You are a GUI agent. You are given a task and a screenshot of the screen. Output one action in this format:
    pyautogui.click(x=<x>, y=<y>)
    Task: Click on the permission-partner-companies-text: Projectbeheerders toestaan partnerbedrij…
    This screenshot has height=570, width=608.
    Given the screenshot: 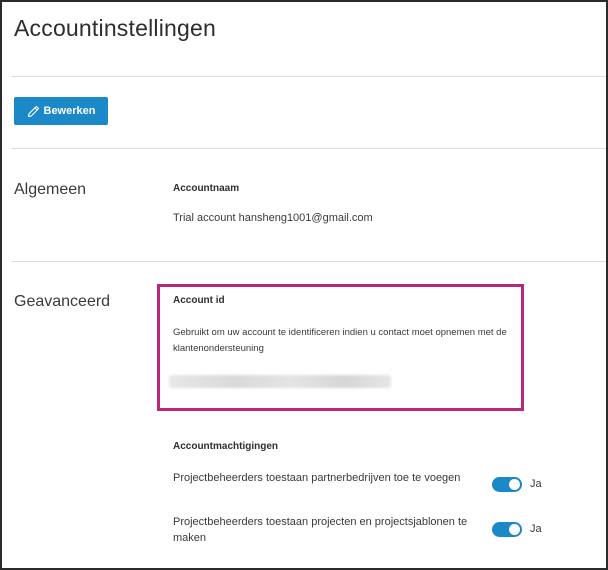 What is the action you would take?
    pyautogui.click(x=317, y=478)
    